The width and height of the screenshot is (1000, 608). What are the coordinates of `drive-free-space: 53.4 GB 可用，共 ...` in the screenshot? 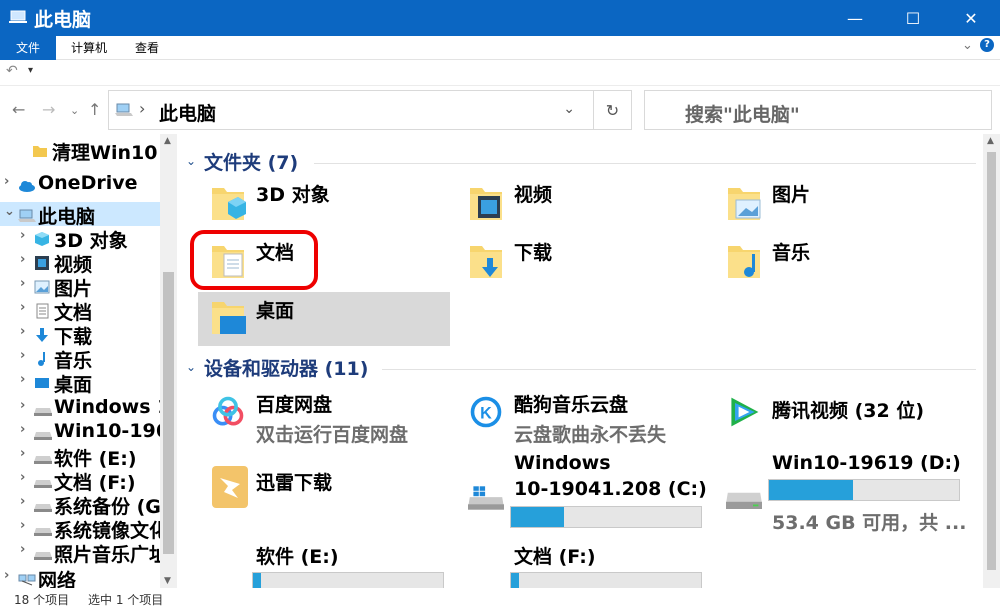 It's located at (869, 523).